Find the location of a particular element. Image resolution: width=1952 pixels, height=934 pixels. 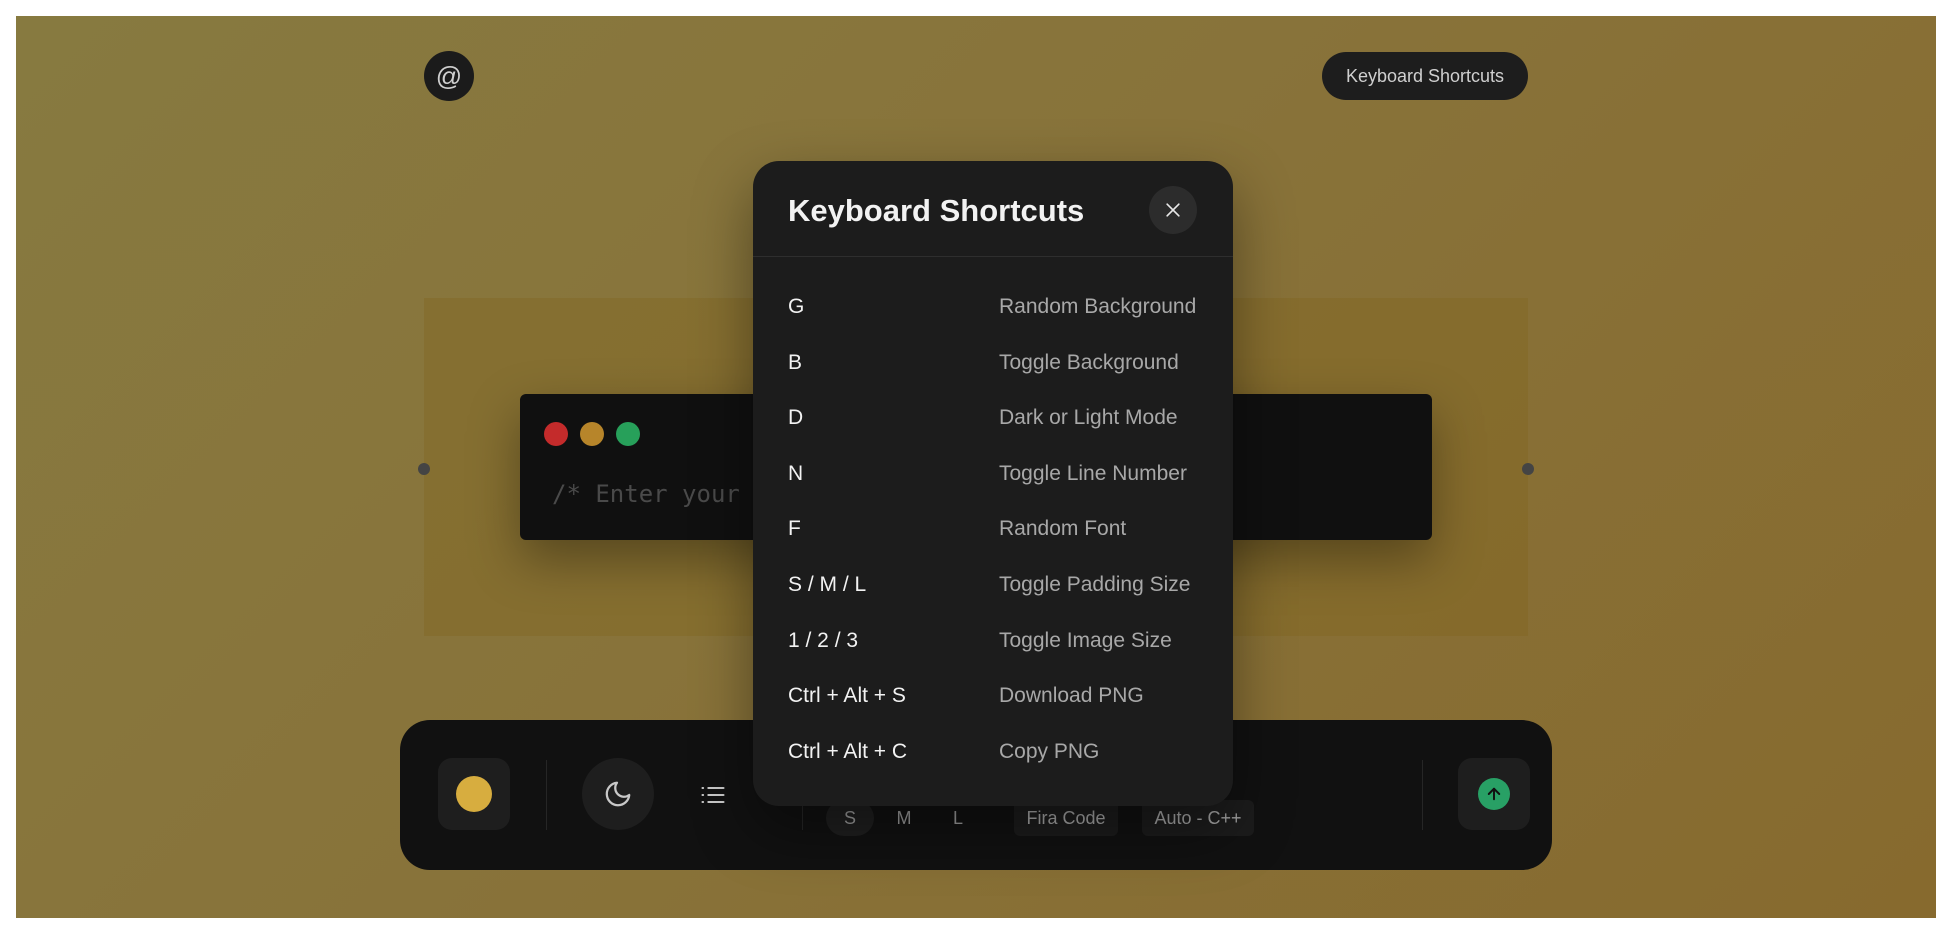

code-editor: /* Enter your is located at coordinates (646, 494).